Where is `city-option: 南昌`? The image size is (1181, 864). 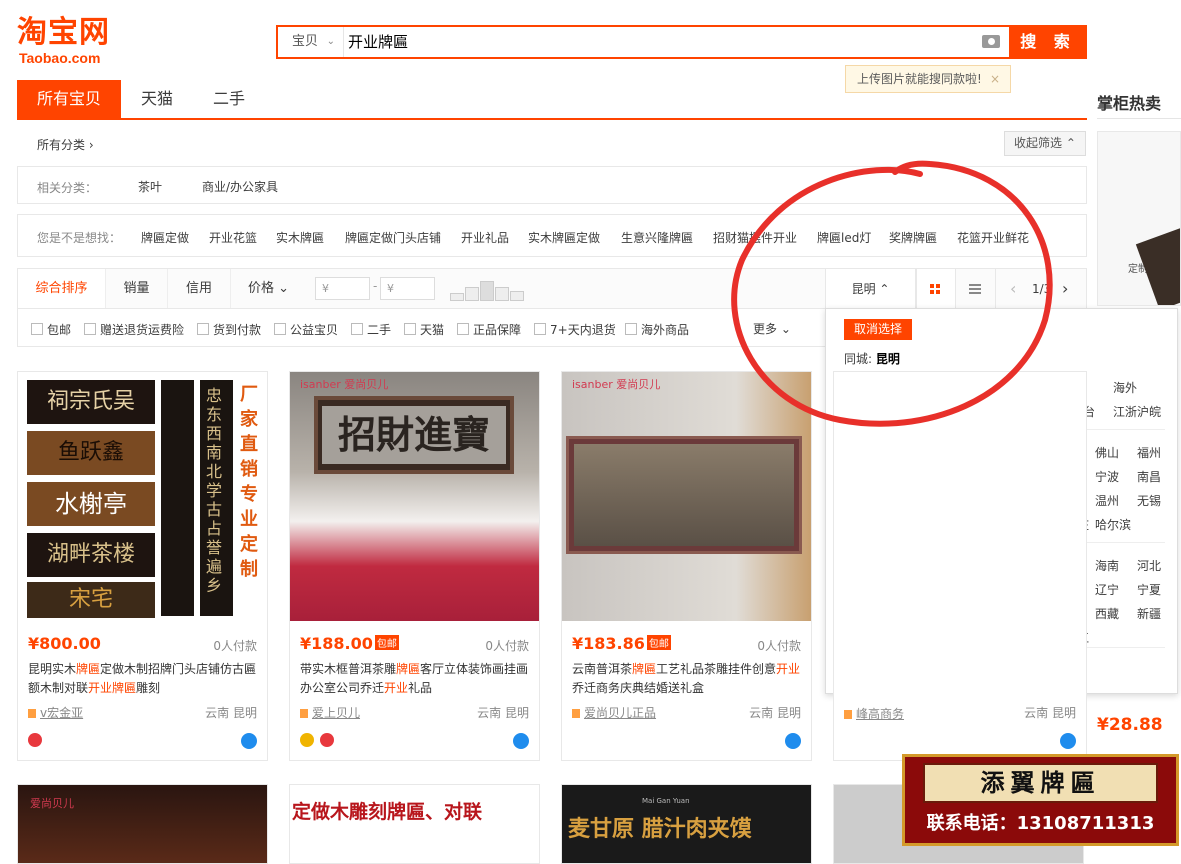 city-option: 南昌 is located at coordinates (1149, 476).